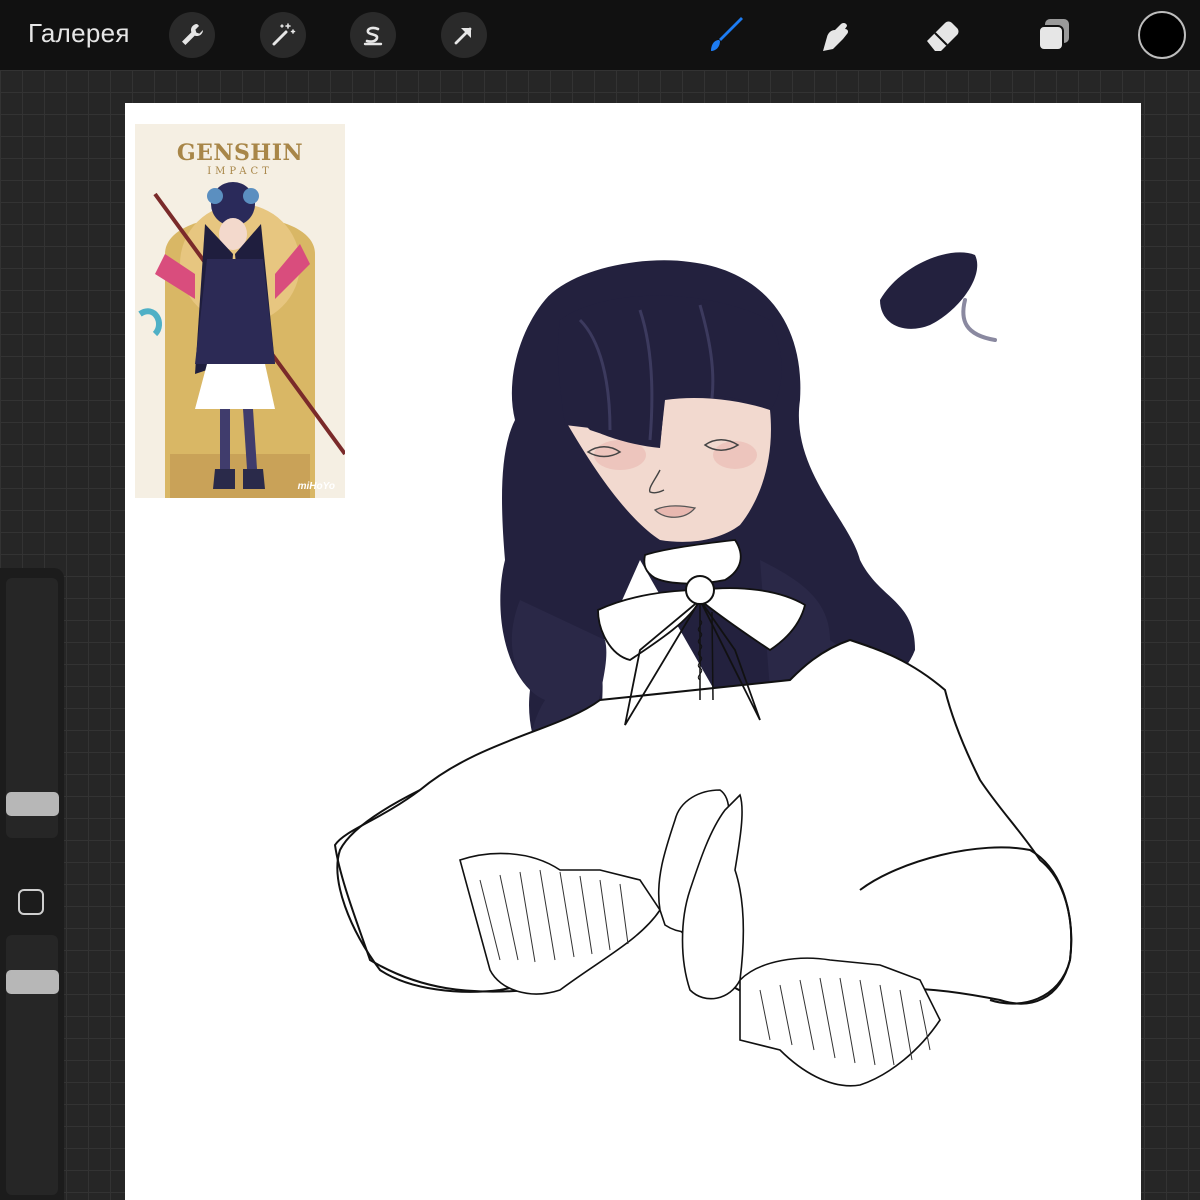  What do you see at coordinates (700, 590) in the screenshot?
I see `brooch` at bounding box center [700, 590].